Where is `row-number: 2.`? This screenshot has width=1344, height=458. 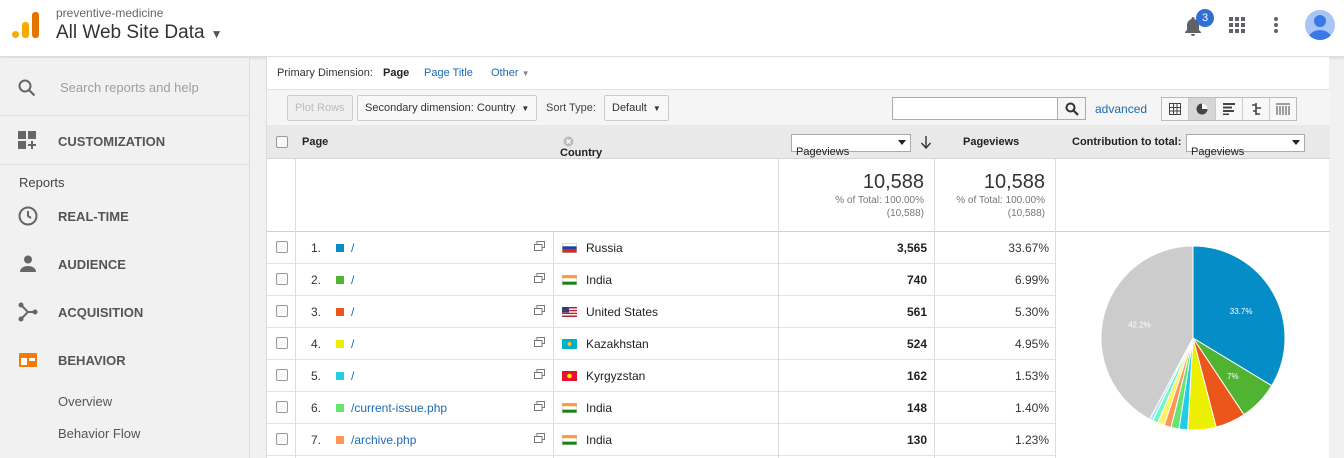 row-number: 2. is located at coordinates (316, 280).